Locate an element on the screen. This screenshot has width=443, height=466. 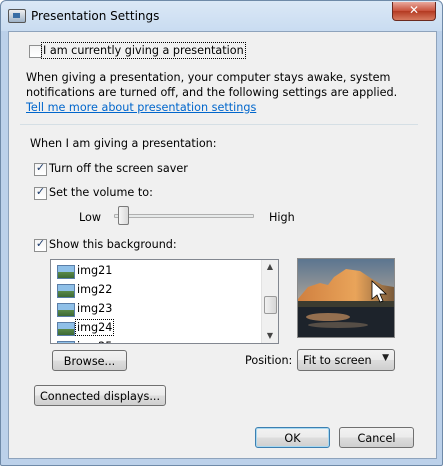
volume-checkbox: ✓ is located at coordinates (40, 192).